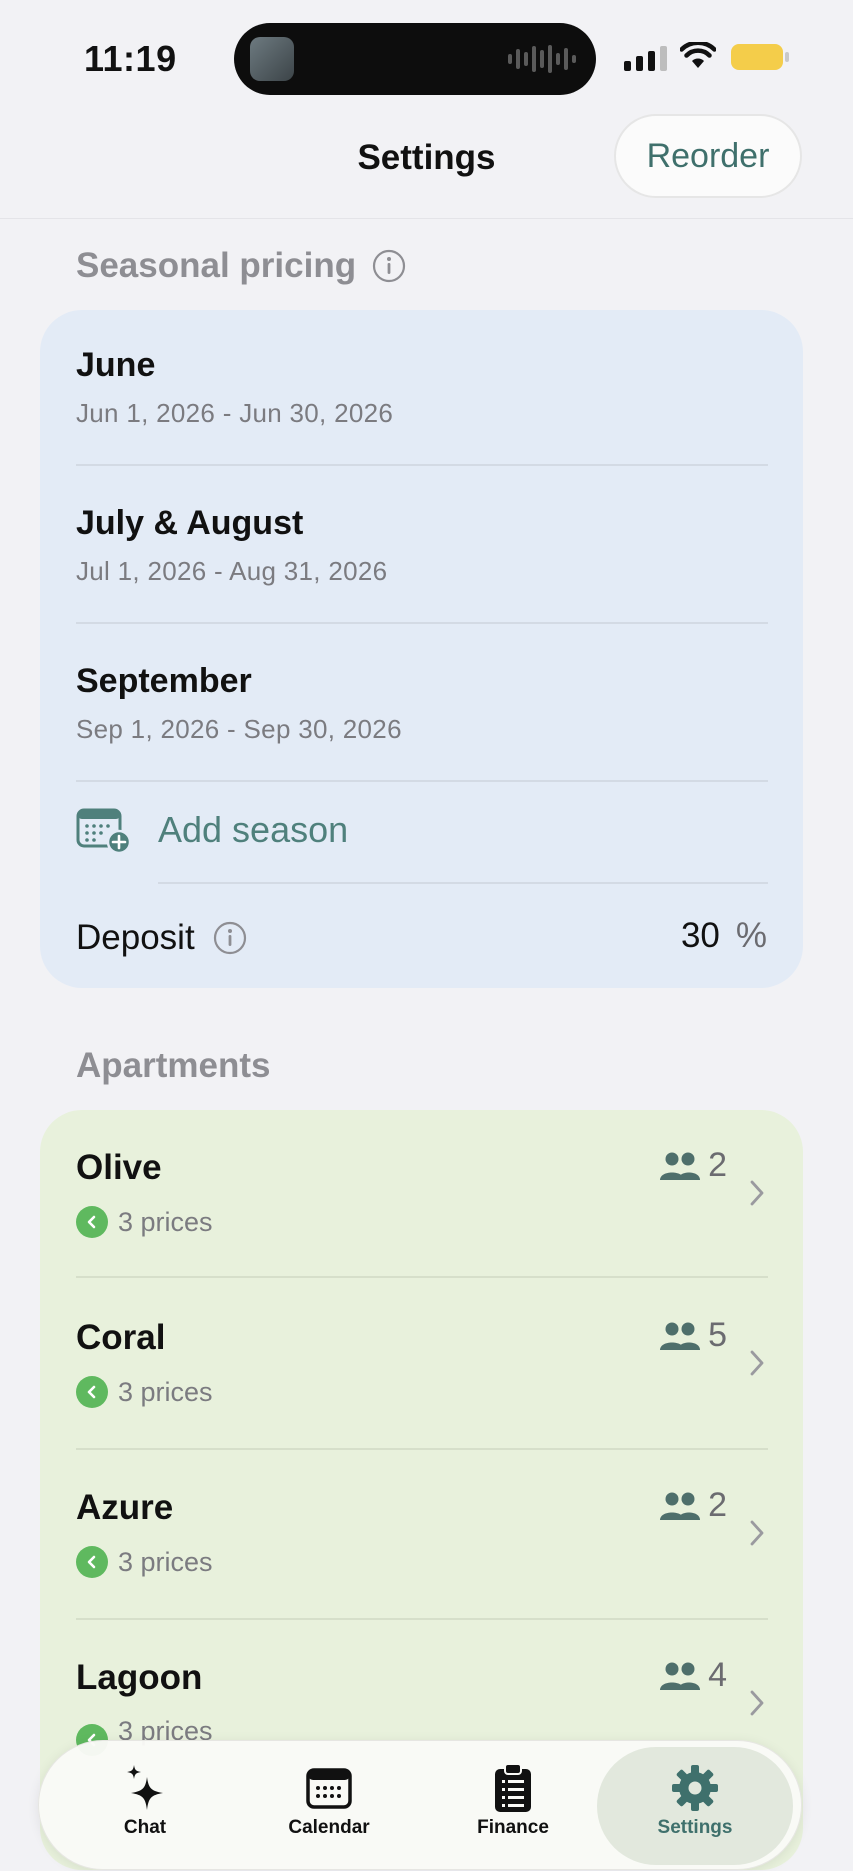 This screenshot has width=853, height=1871. Describe the element at coordinates (717, 1675) in the screenshot. I see `guest-count-value: 4` at that location.